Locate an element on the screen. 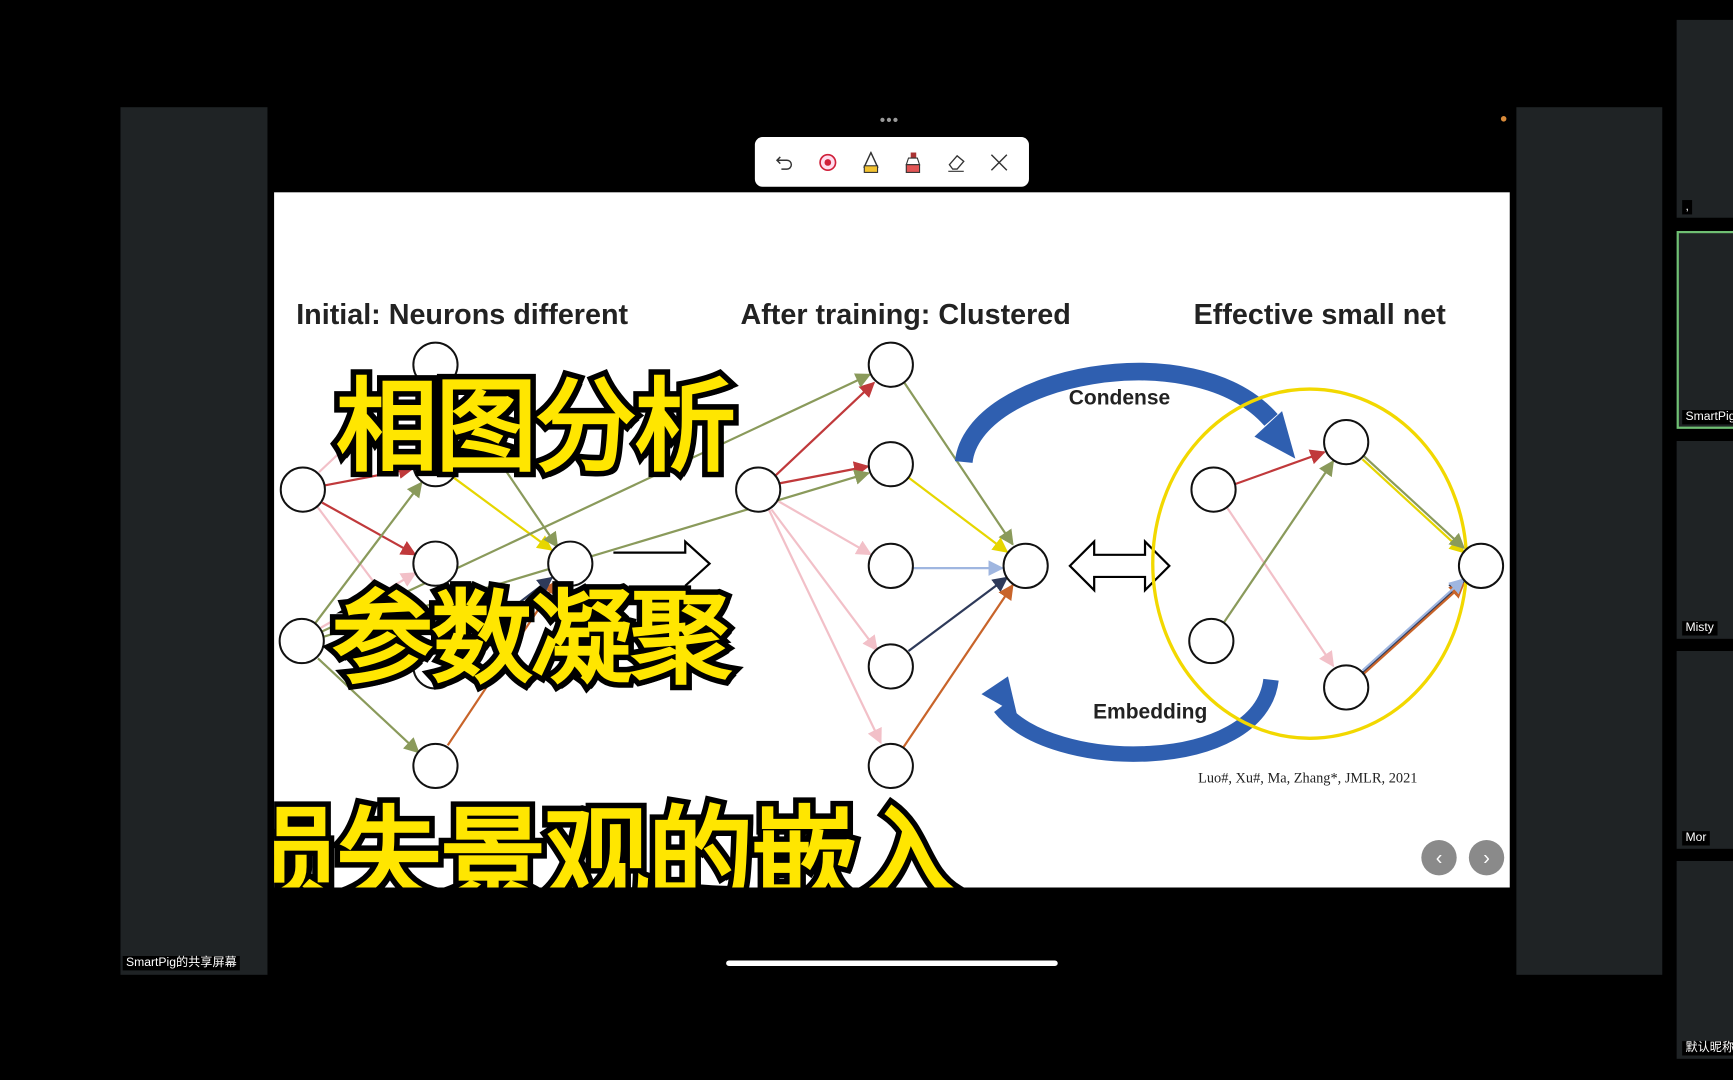 This screenshot has width=1733, height=1080. right-video-panel is located at coordinates (1589, 541).